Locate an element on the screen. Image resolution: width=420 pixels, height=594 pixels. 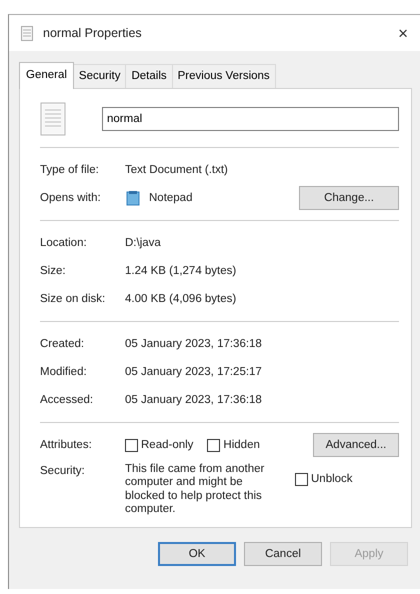
field-value: Text Document (.txt) is located at coordinates (176, 170).